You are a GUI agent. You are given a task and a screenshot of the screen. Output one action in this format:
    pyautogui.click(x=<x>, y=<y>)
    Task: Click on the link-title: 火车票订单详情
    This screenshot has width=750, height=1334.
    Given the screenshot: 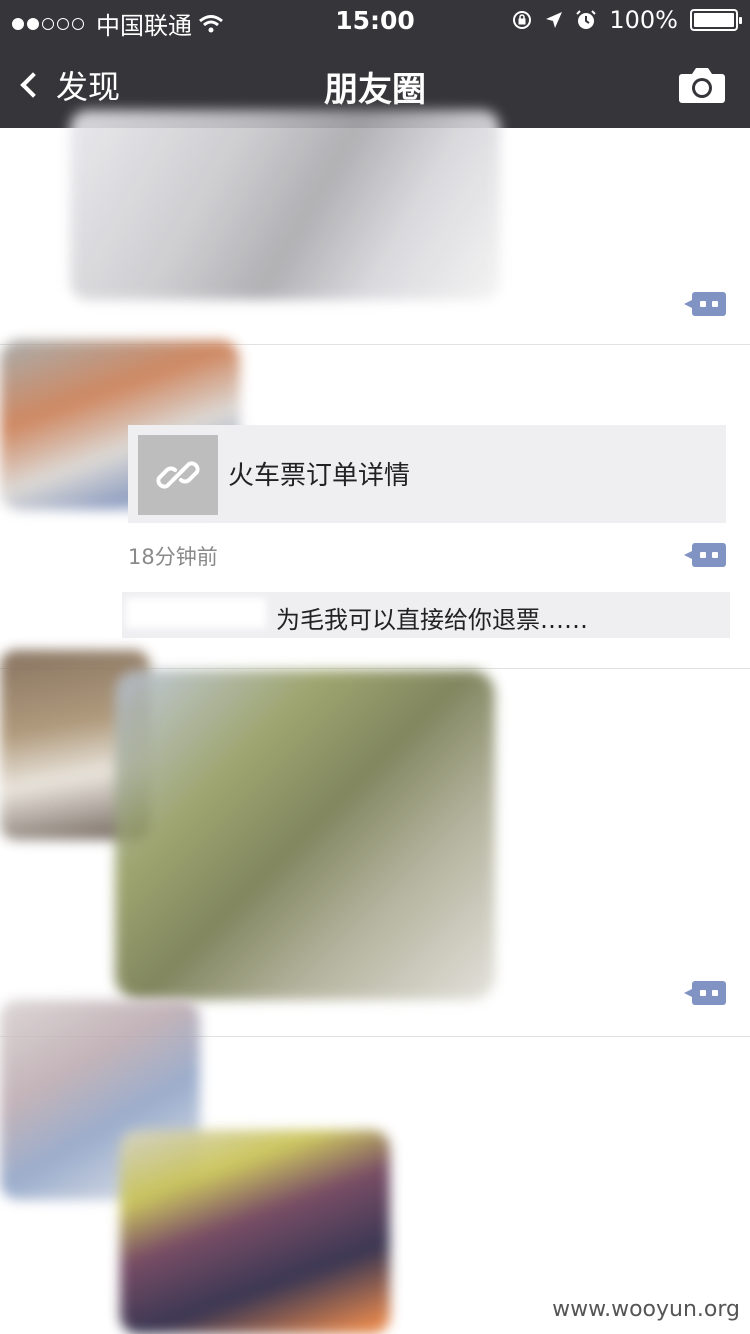 What is the action you would take?
    pyautogui.click(x=319, y=476)
    